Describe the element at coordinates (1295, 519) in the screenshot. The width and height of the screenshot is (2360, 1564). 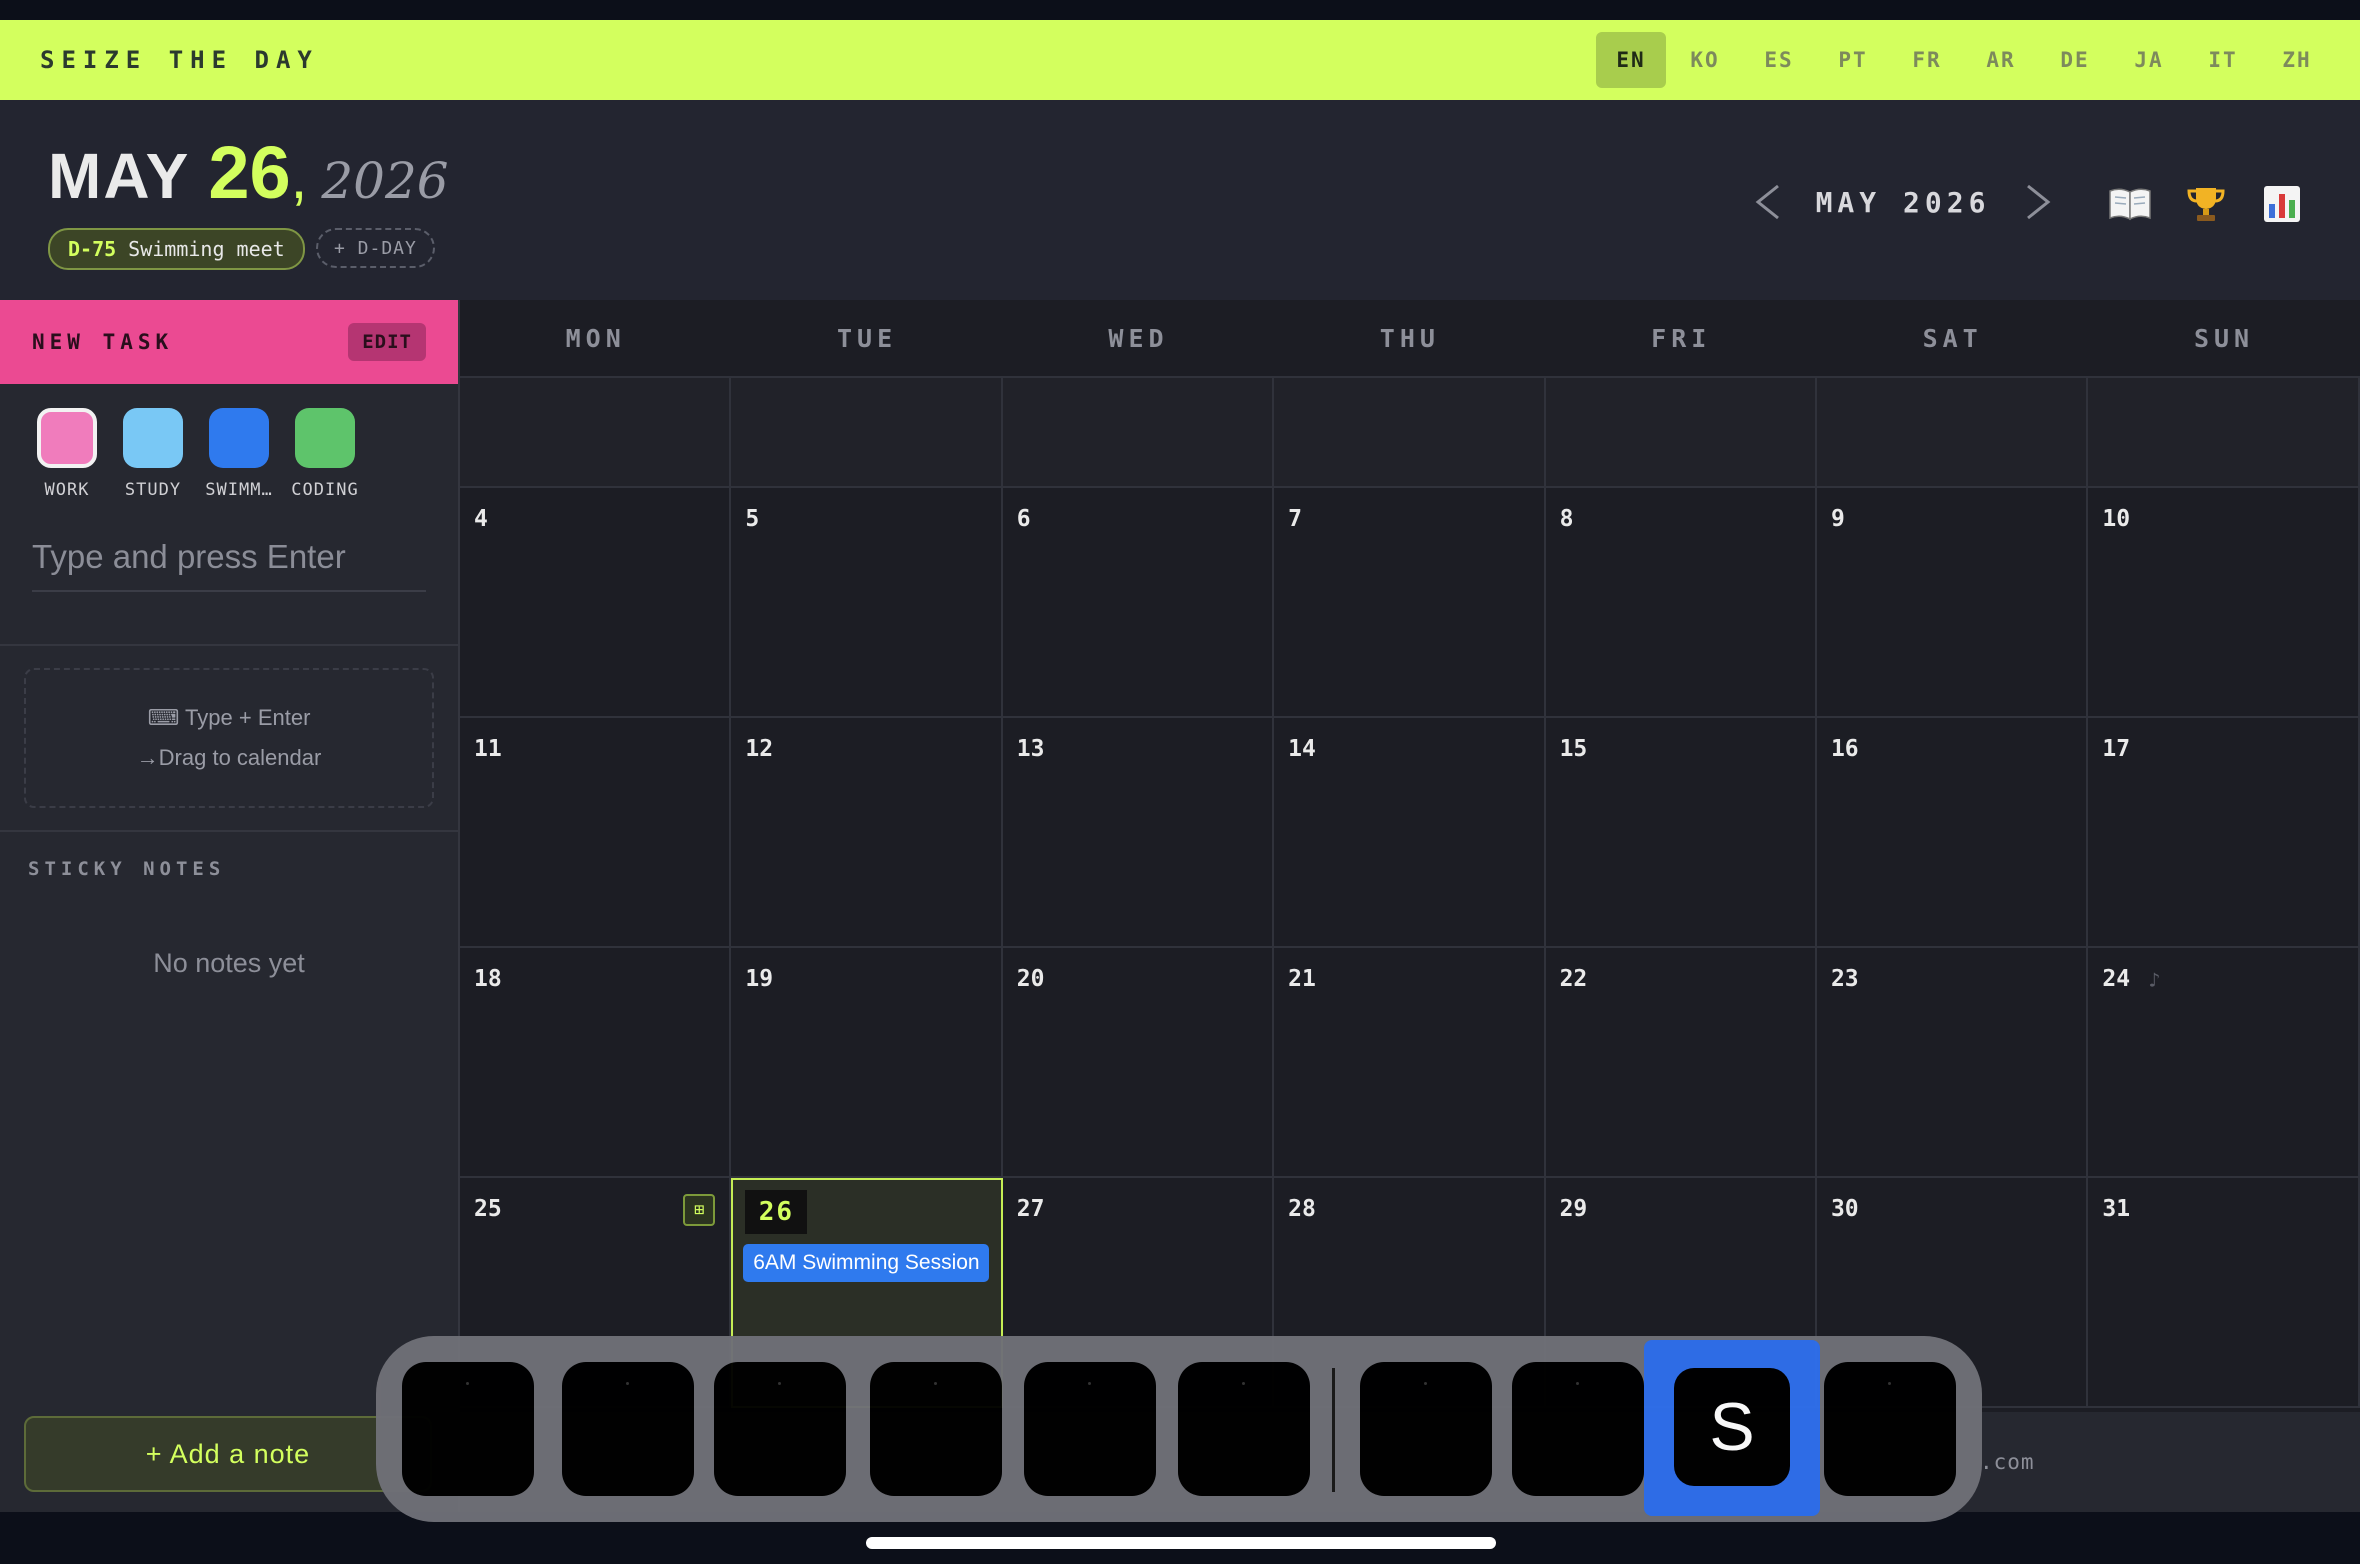
I see `day-number: 7` at that location.